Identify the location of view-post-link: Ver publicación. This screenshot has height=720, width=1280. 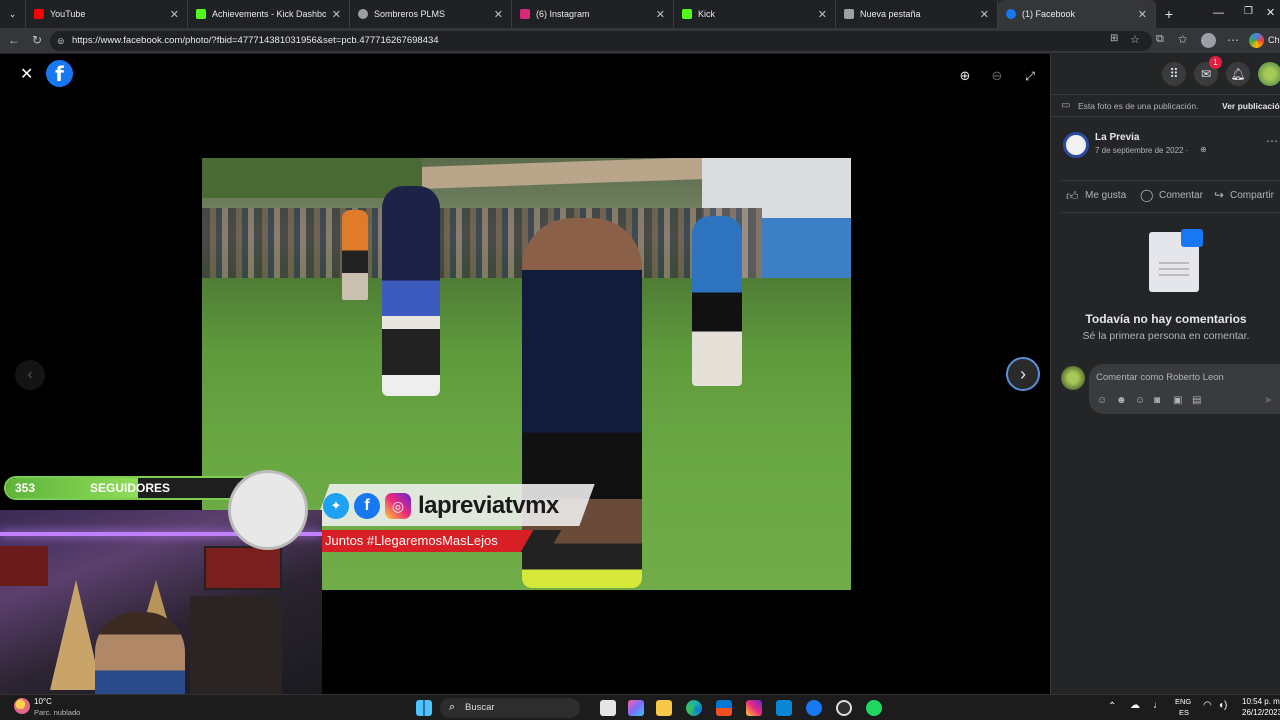
(1251, 106).